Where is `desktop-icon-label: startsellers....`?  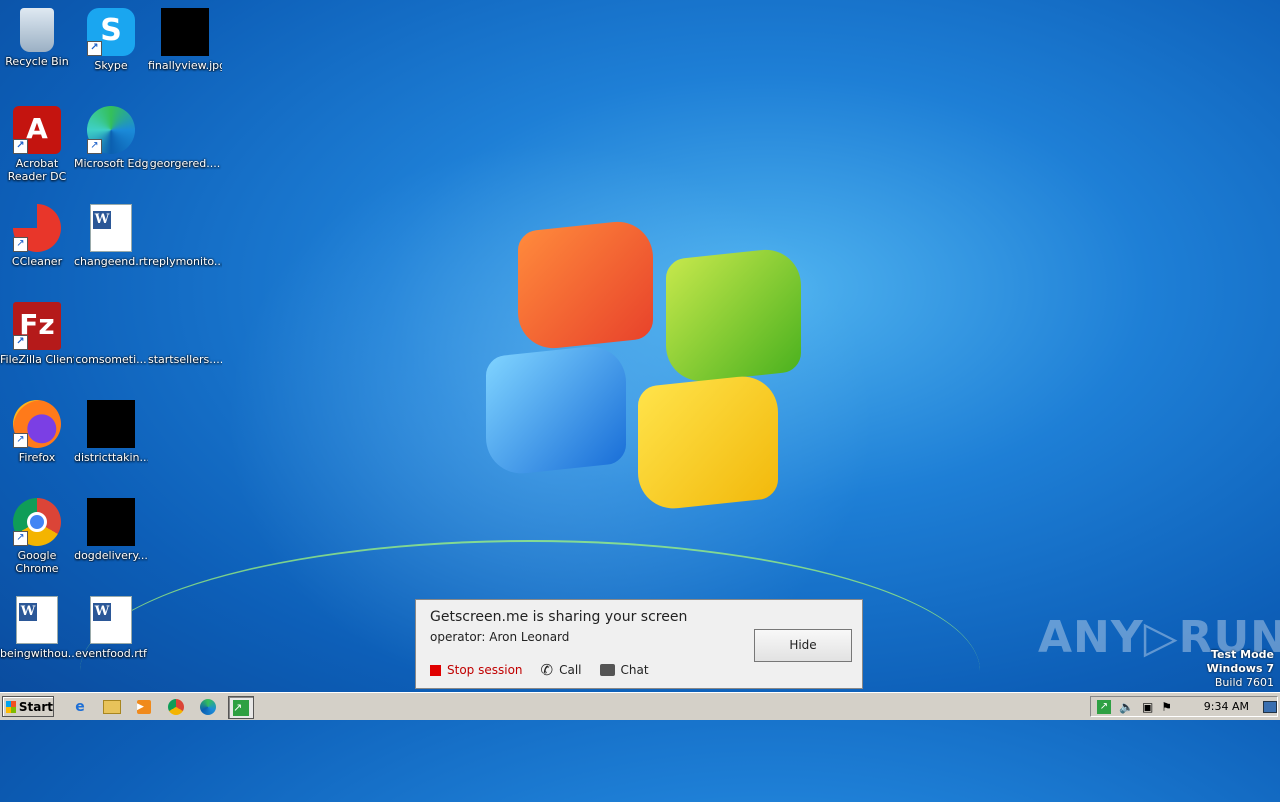
desktop-icon-label: startsellers.... is located at coordinates (185, 359).